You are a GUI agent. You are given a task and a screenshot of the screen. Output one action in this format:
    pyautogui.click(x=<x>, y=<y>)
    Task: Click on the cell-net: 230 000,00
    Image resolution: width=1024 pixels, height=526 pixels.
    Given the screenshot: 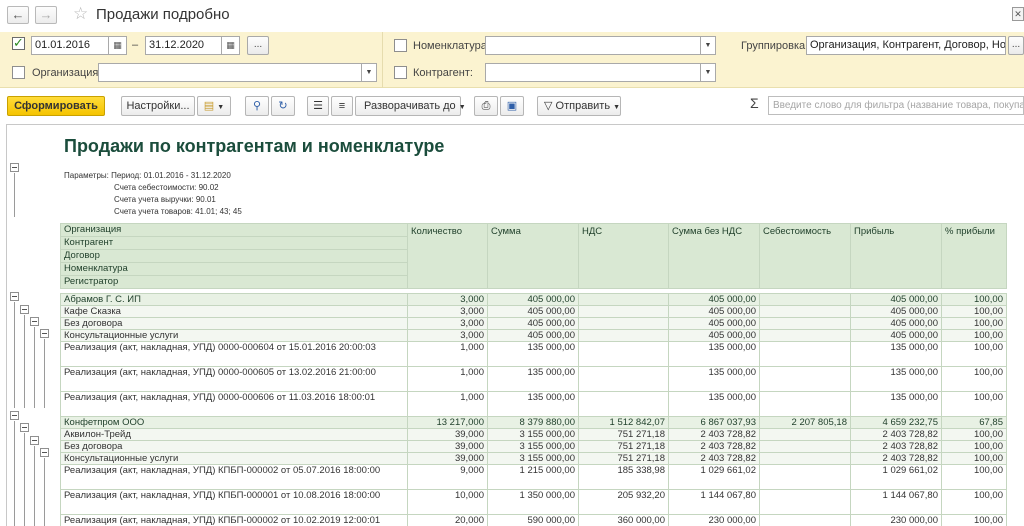 What is the action you would take?
    pyautogui.click(x=714, y=520)
    